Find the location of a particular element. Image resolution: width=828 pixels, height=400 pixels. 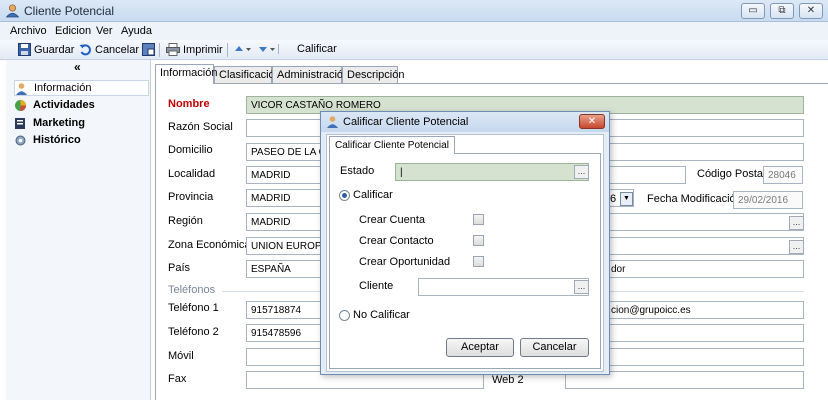

calificar-radio: Calificar is located at coordinates (366, 195).